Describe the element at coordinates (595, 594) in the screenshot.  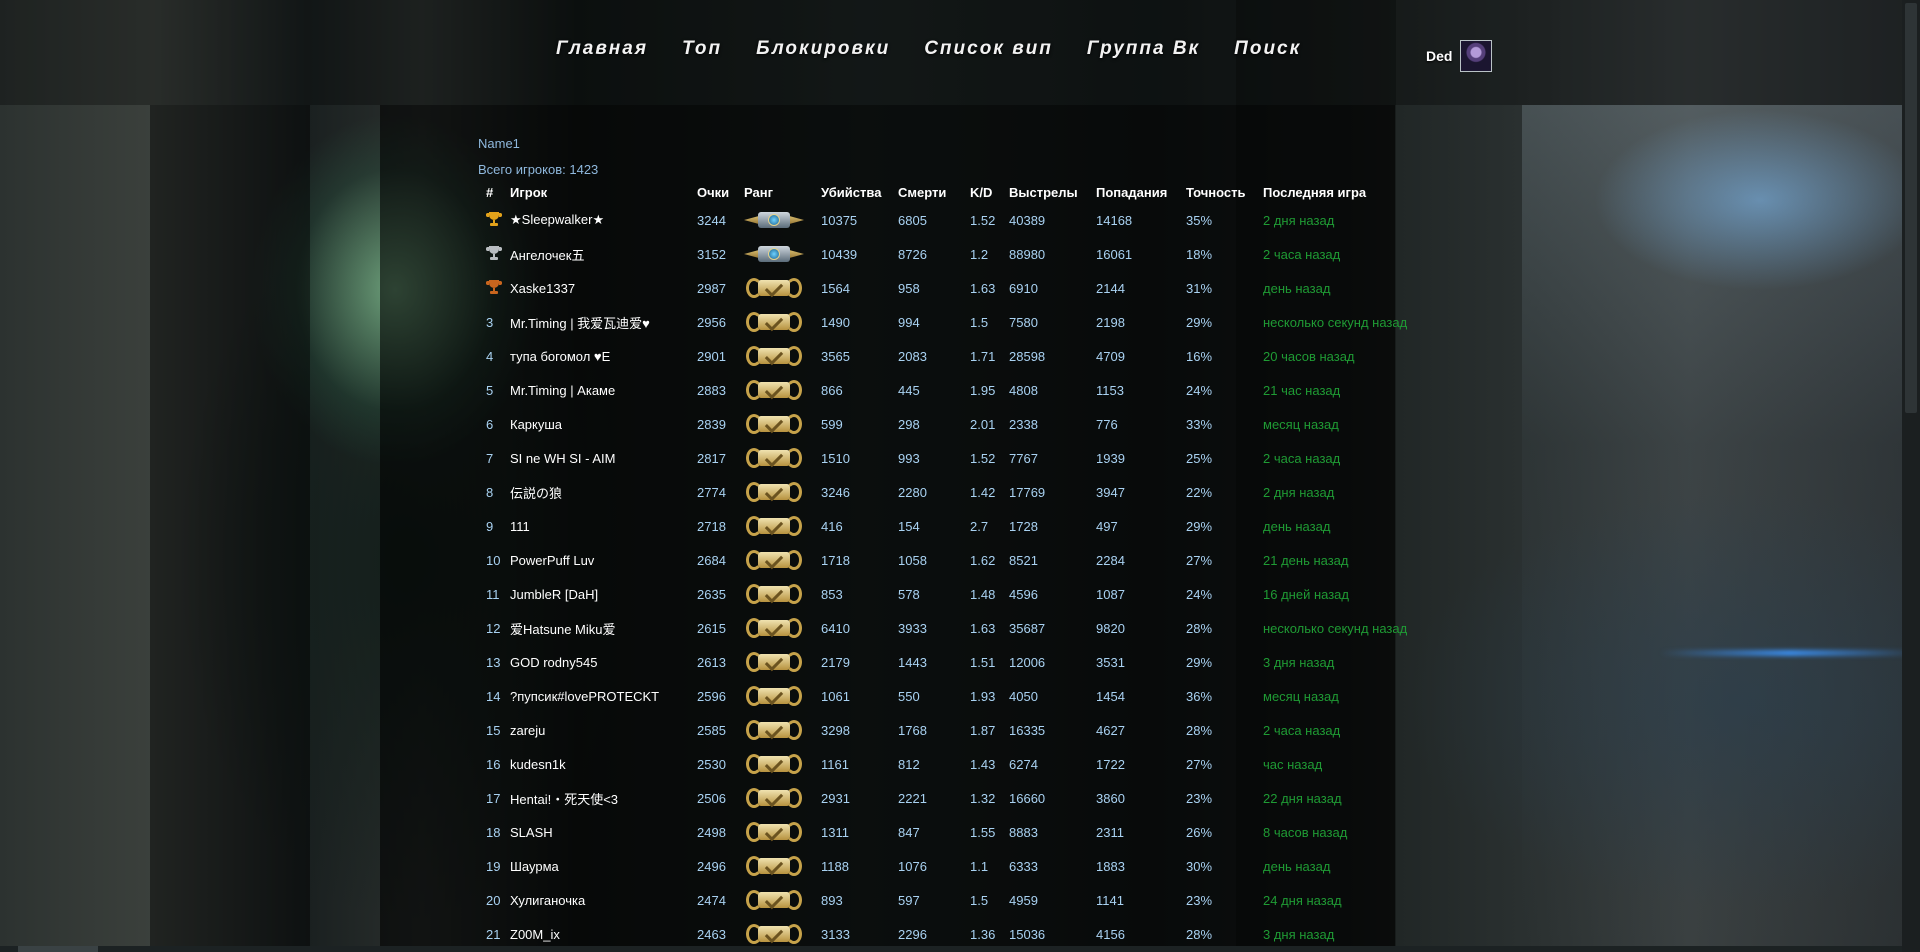
I see `player-name-link: JumbleR [DaH]` at that location.